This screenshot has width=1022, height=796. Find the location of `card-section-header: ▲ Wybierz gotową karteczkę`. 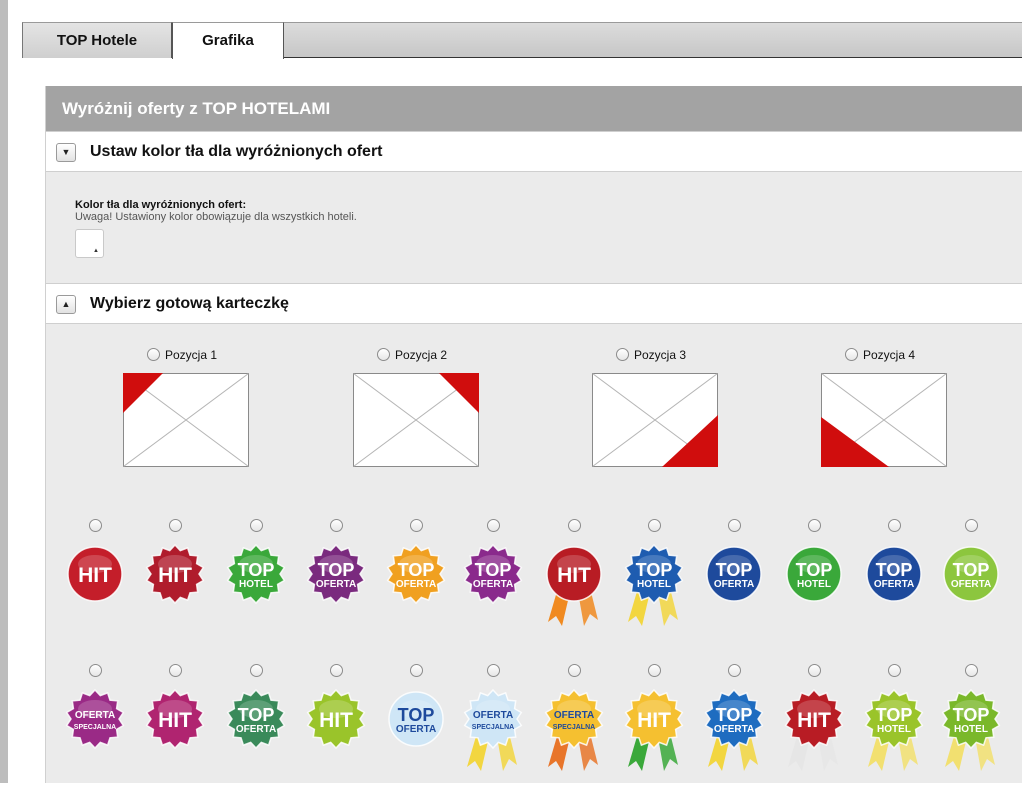

card-section-header: ▲ Wybierz gotową karteczkę is located at coordinates (534, 303).